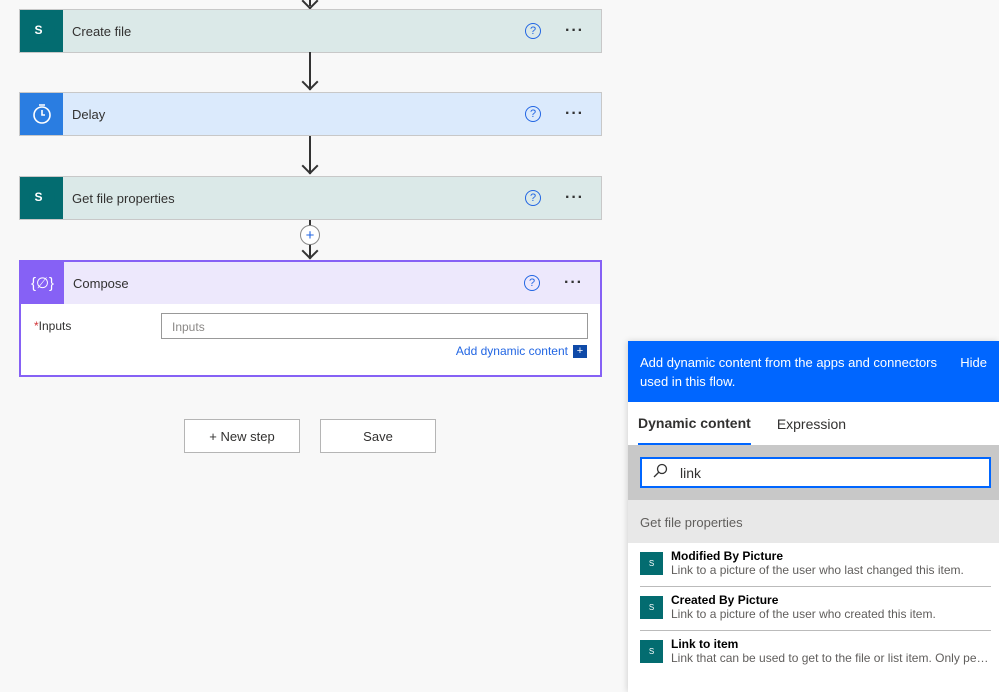 The width and height of the screenshot is (999, 692). What do you see at coordinates (813, 521) in the screenshot?
I see `section-header: Get file properties` at bounding box center [813, 521].